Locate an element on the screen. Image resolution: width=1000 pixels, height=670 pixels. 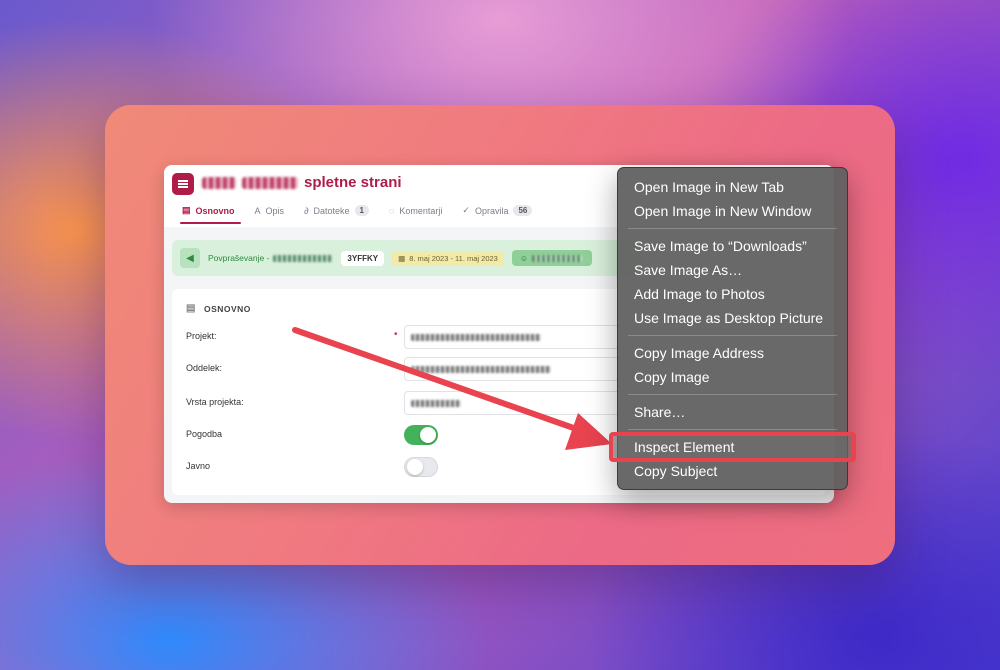
required-marker: • is located at coordinates (396, 334).